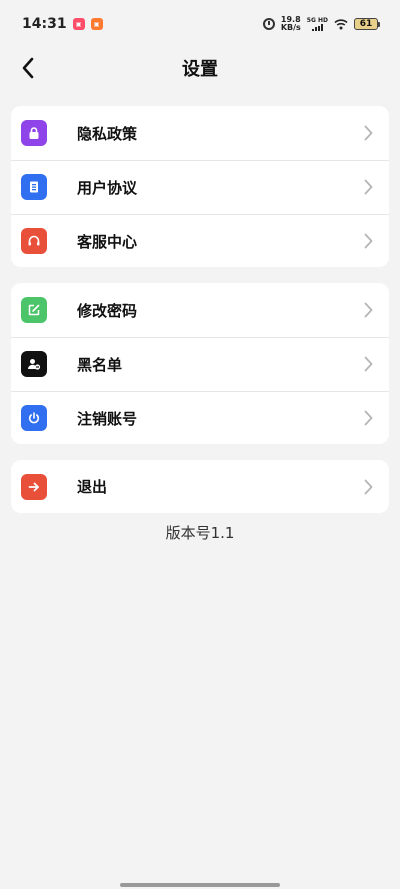 The width and height of the screenshot is (400, 889). Describe the element at coordinates (200, 133) in the screenshot. I see `settings-row-privacy-policy: 隐私政策` at that location.